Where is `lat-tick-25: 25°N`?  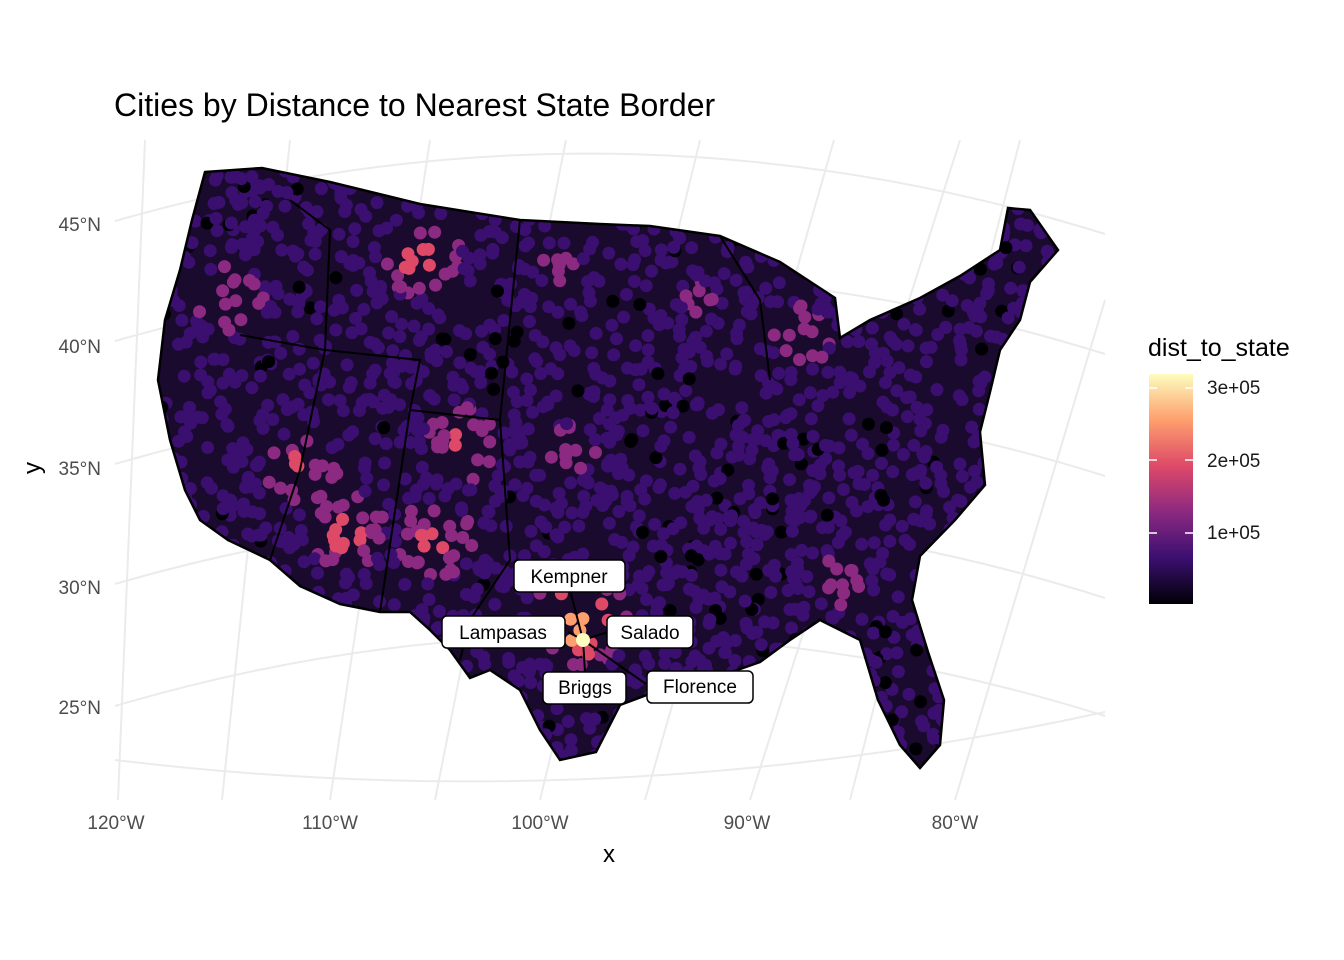 lat-tick-25: 25°N is located at coordinates (80, 708).